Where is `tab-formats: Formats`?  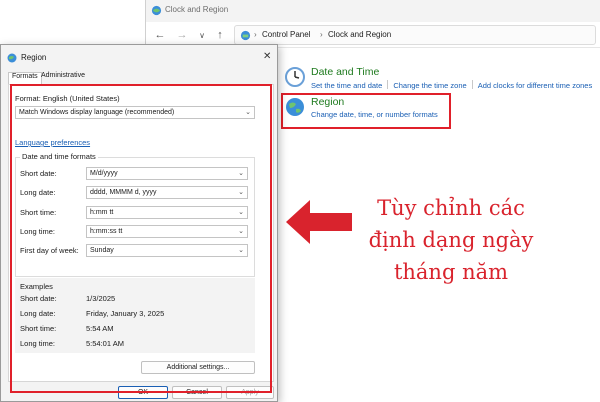
tab-formats: Formats is located at coordinates (25, 78).